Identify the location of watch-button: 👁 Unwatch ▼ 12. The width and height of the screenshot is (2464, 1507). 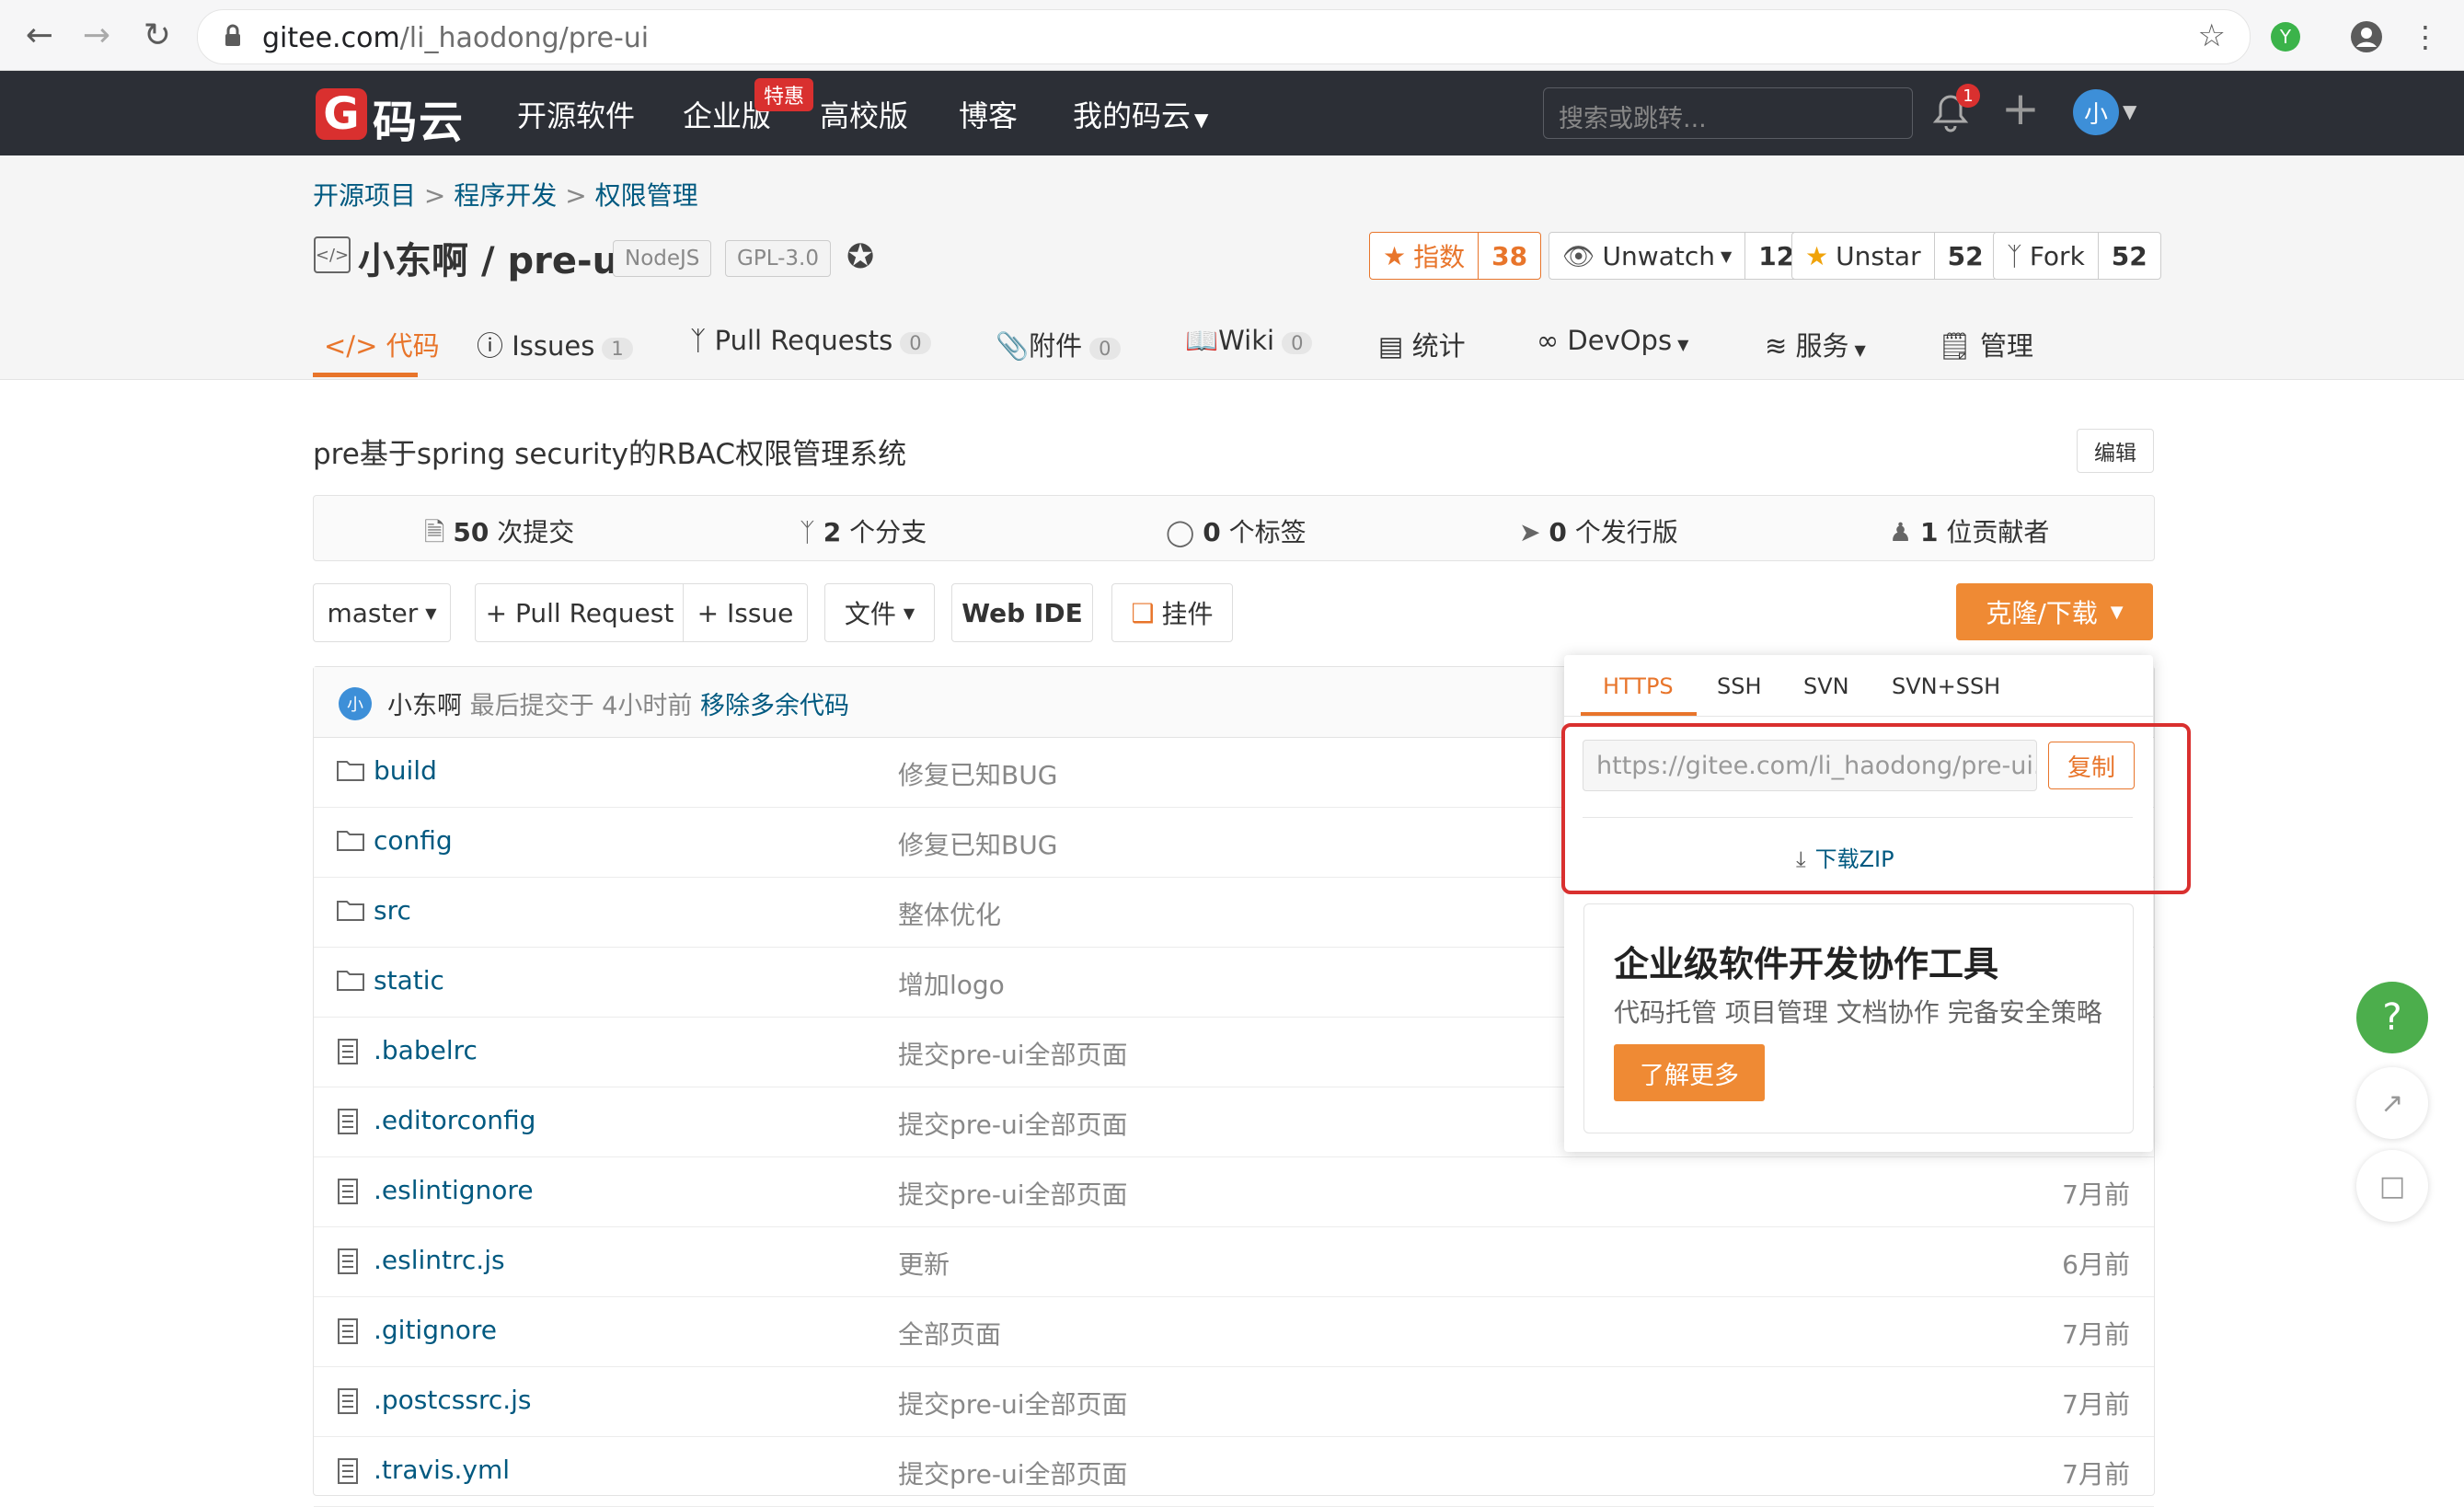
(1679, 256).